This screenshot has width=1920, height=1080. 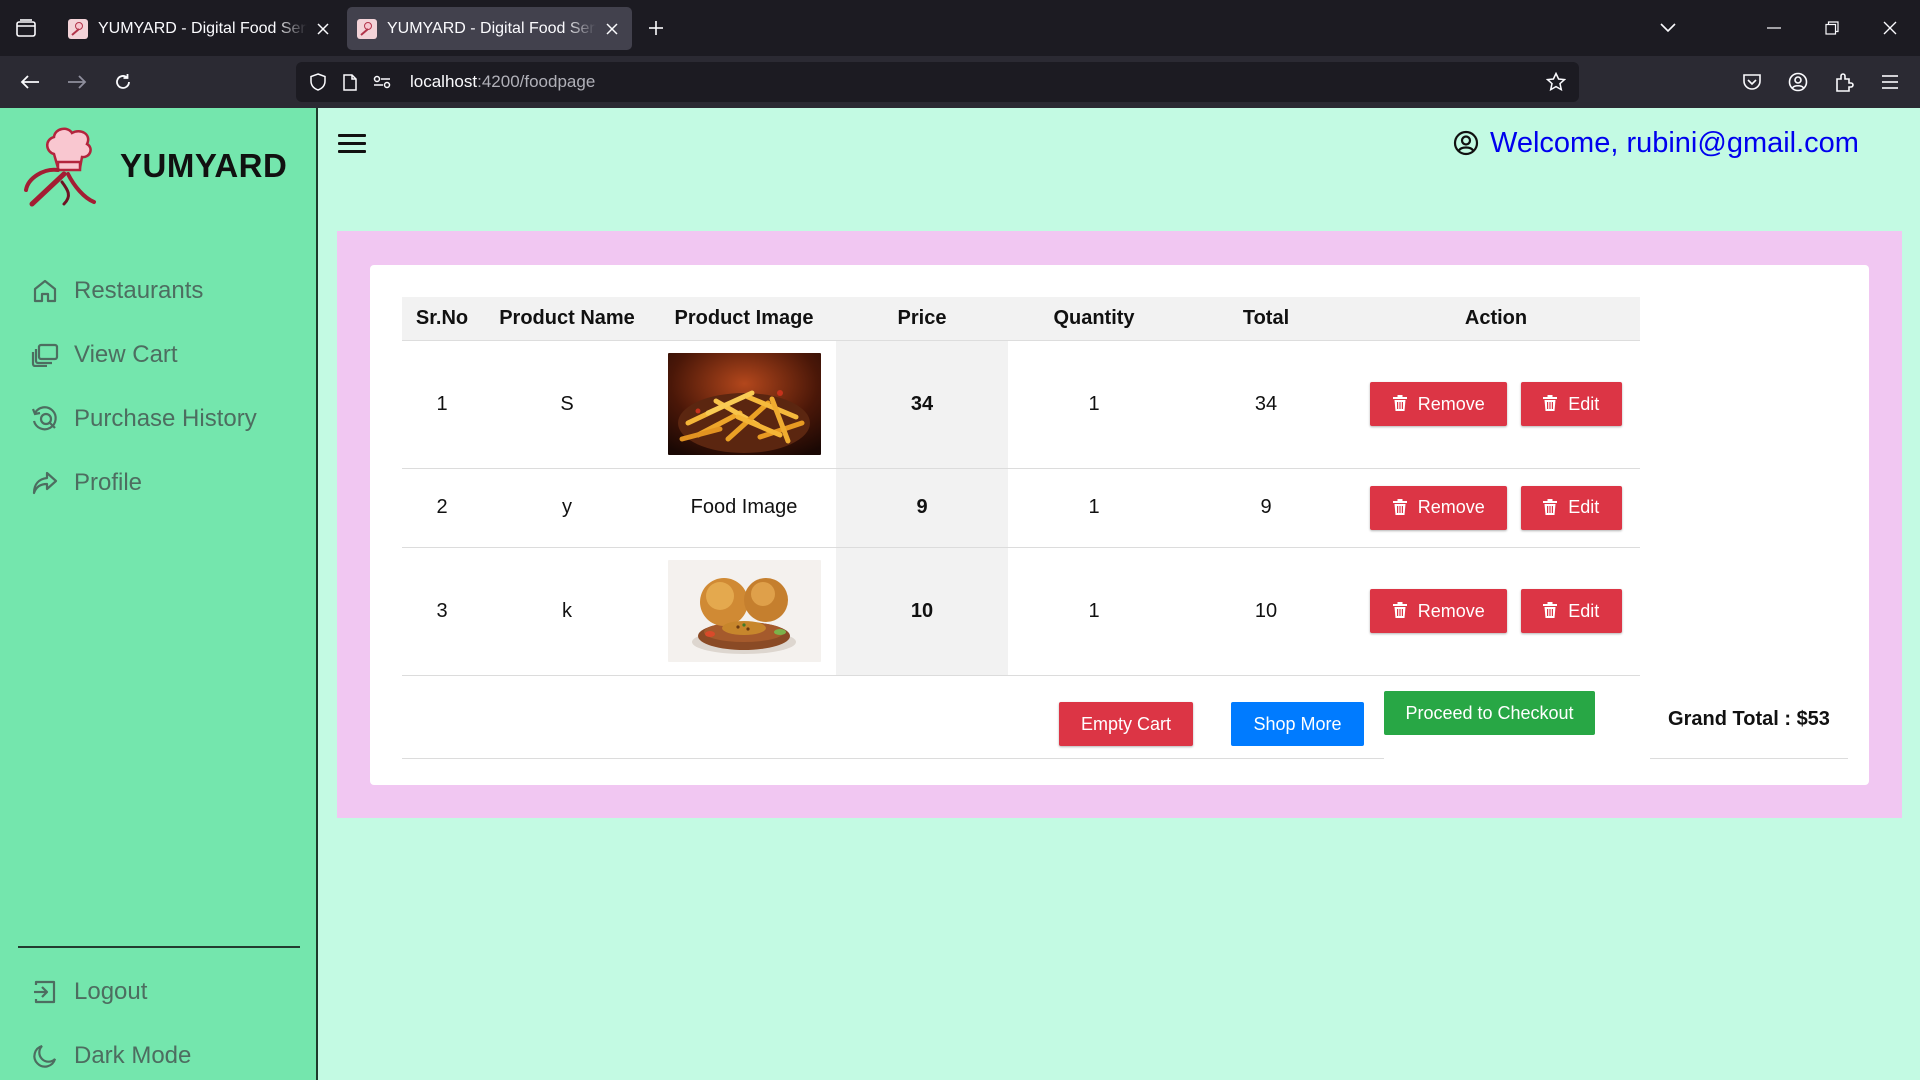 I want to click on cell-total: 10, so click(x=1266, y=611).